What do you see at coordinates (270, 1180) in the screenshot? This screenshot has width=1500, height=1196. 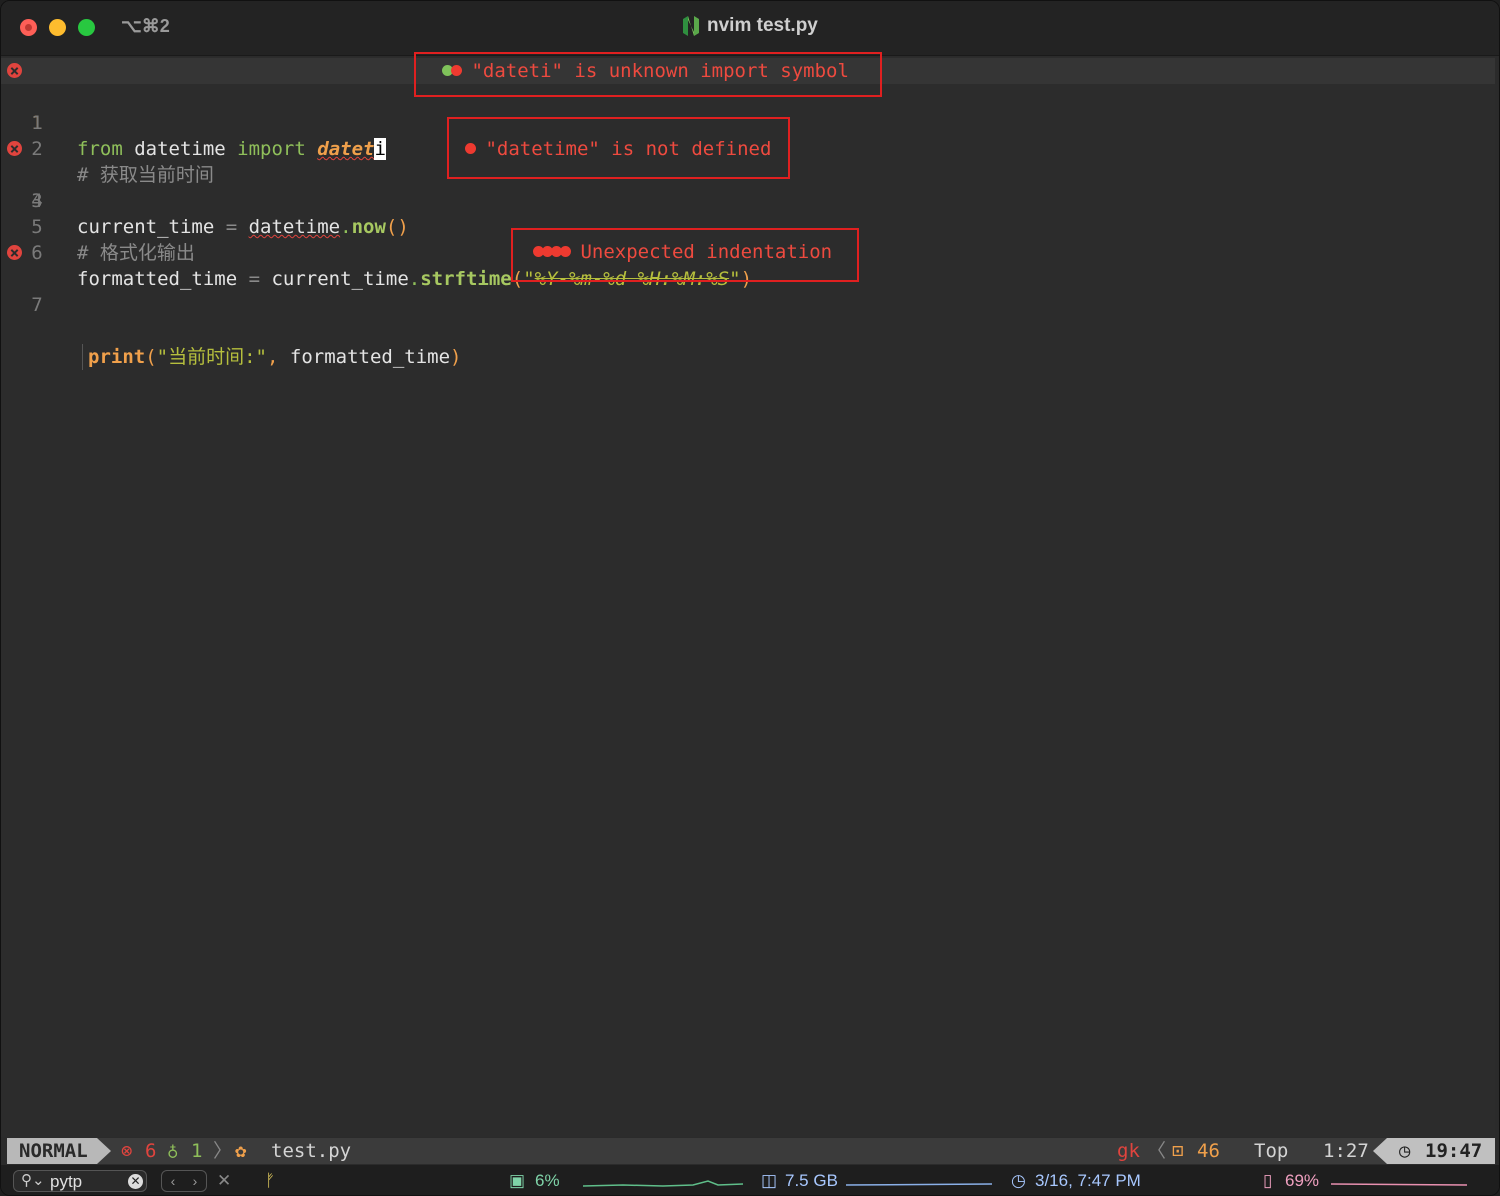 I see `git-branch-icon: ᚠ` at bounding box center [270, 1180].